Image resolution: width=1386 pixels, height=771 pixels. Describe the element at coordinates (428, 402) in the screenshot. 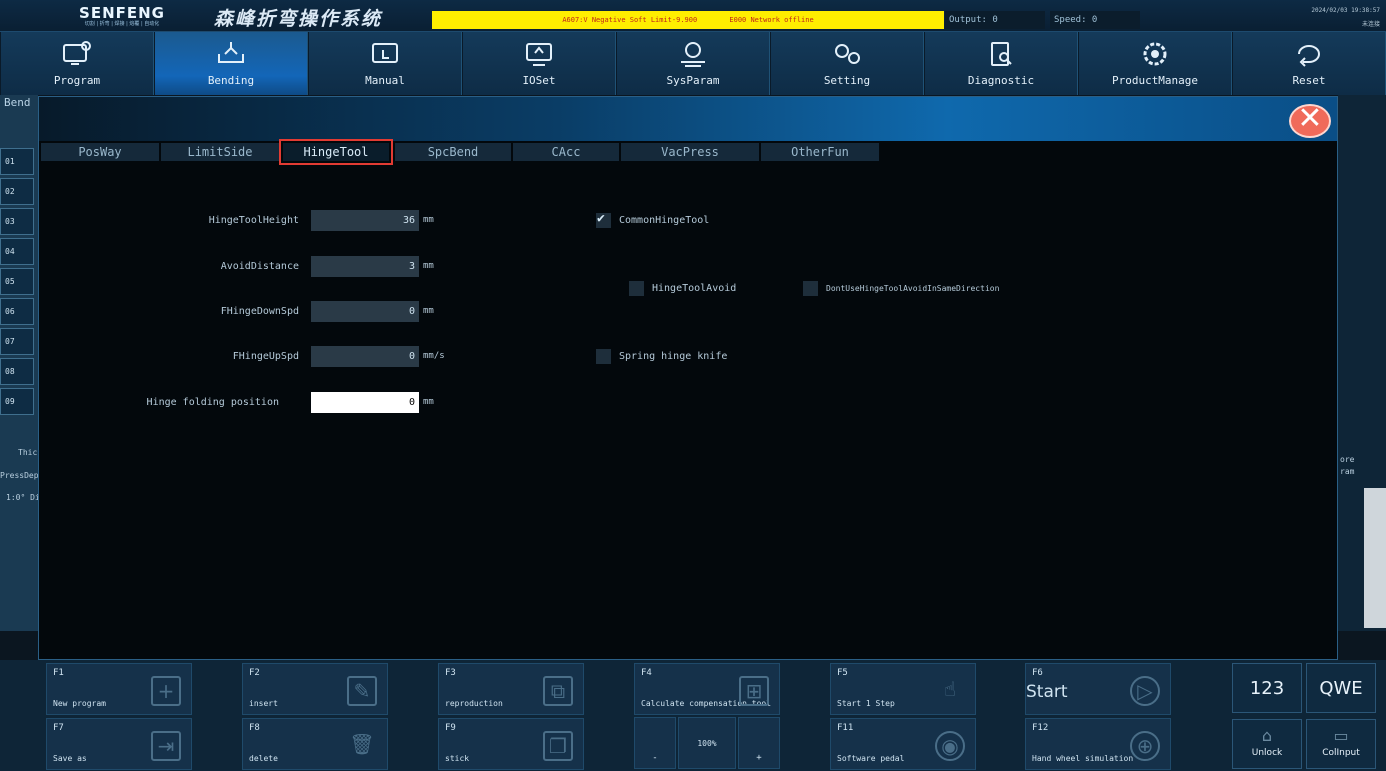

I see `hinge-folding-position-unit: mm` at that location.